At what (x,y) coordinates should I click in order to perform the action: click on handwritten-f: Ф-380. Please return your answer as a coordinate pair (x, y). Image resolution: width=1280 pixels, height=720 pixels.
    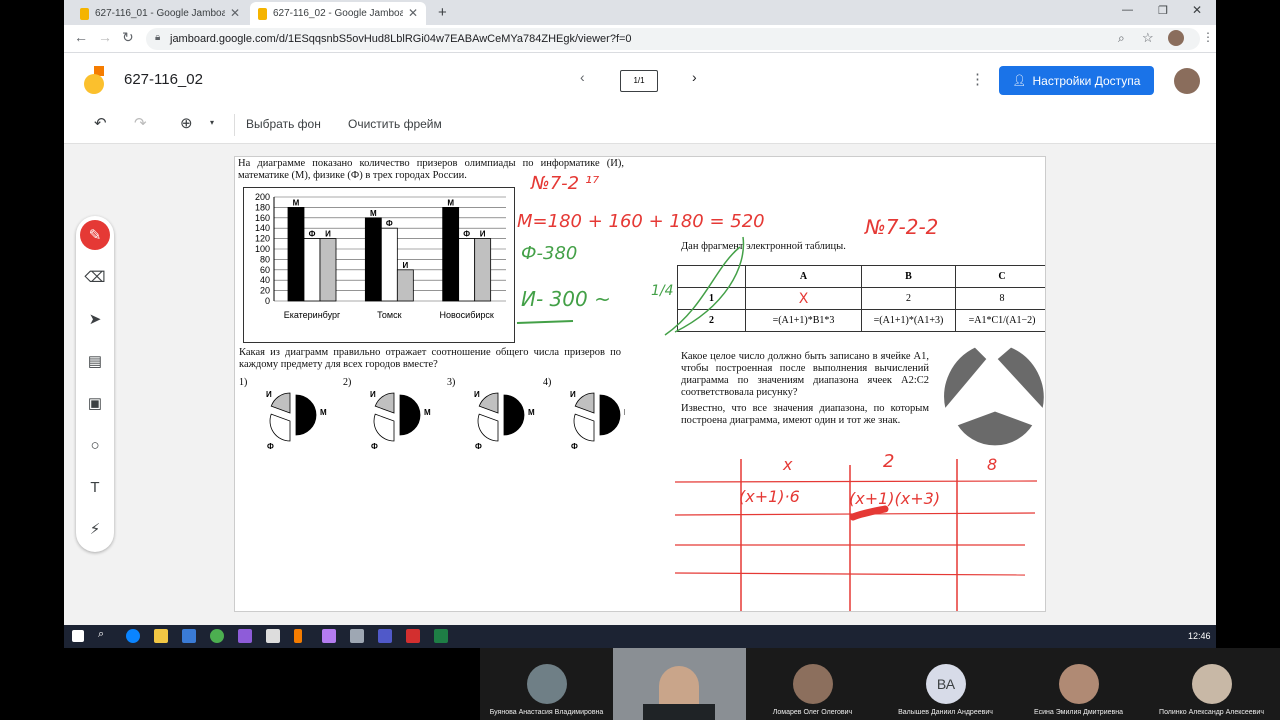
    Looking at the image, I should click on (549, 253).